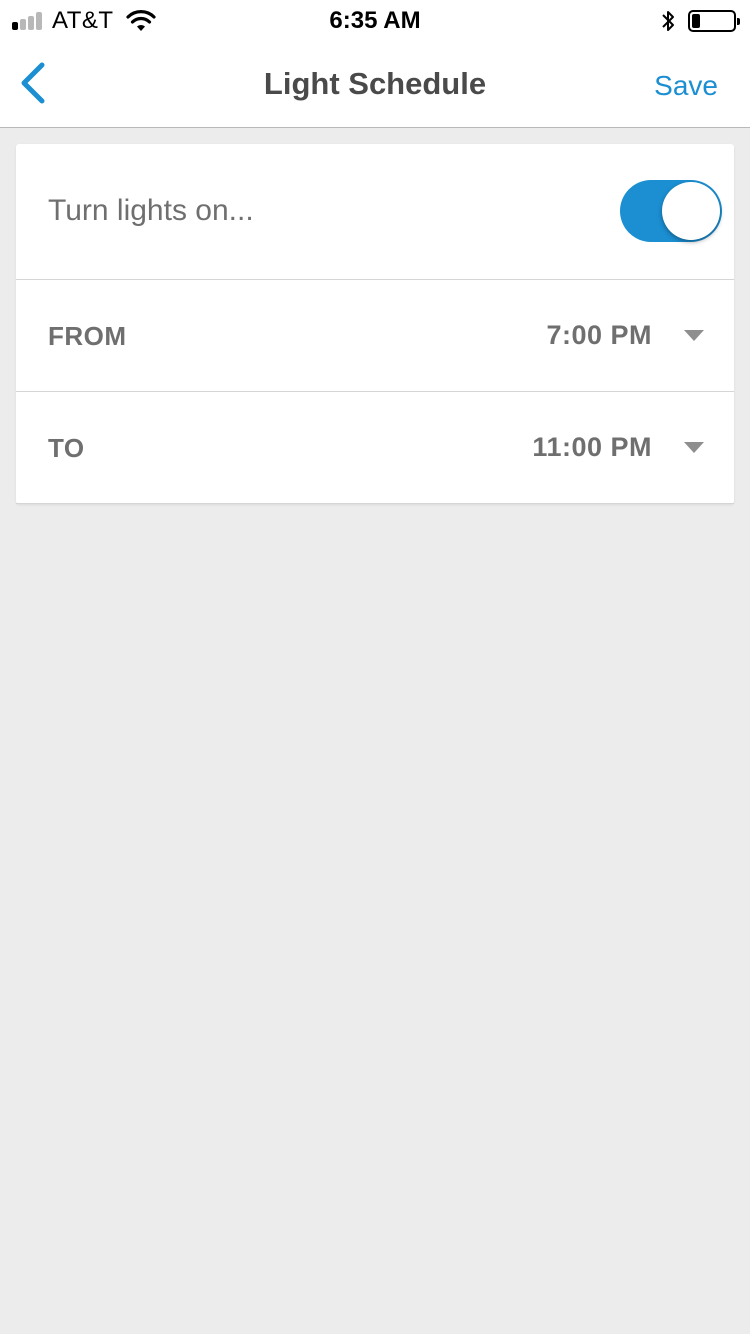 This screenshot has width=750, height=1334. Describe the element at coordinates (375, 20) in the screenshot. I see `status-bar: AT&T 6:35 AM` at that location.